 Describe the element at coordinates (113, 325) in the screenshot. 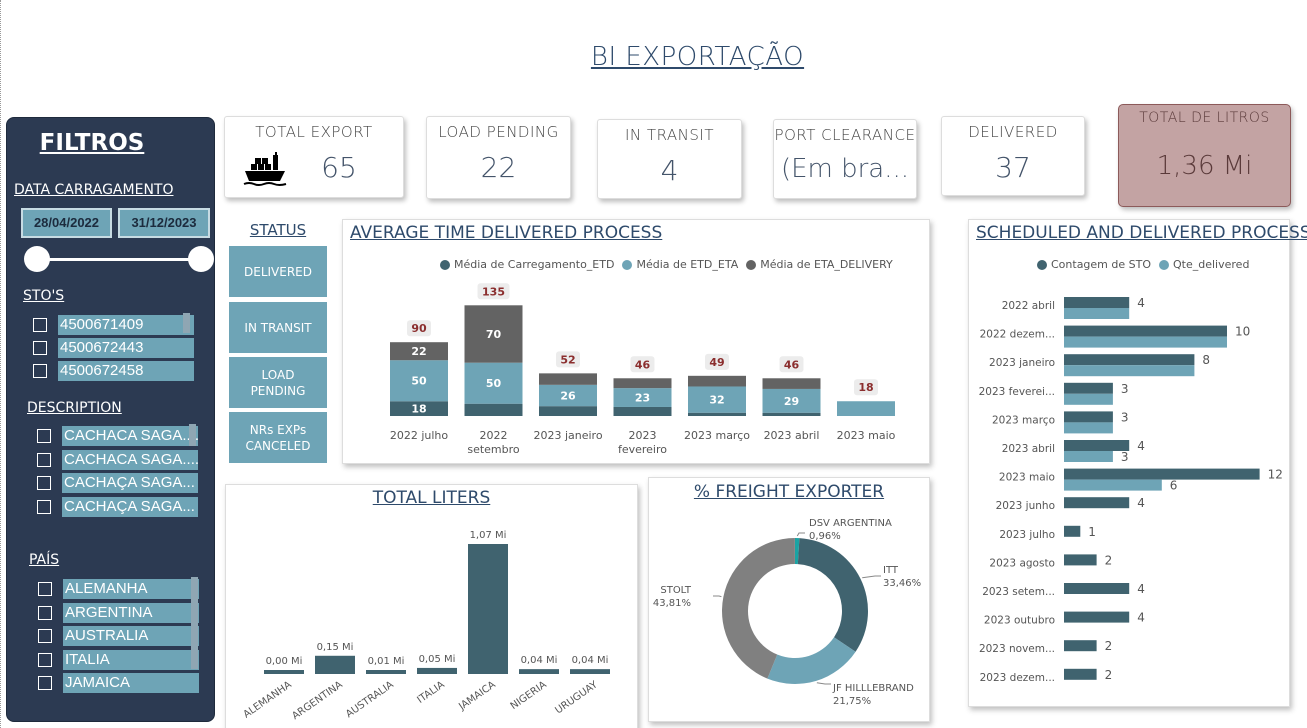

I see `sto-item: 4500671409` at that location.